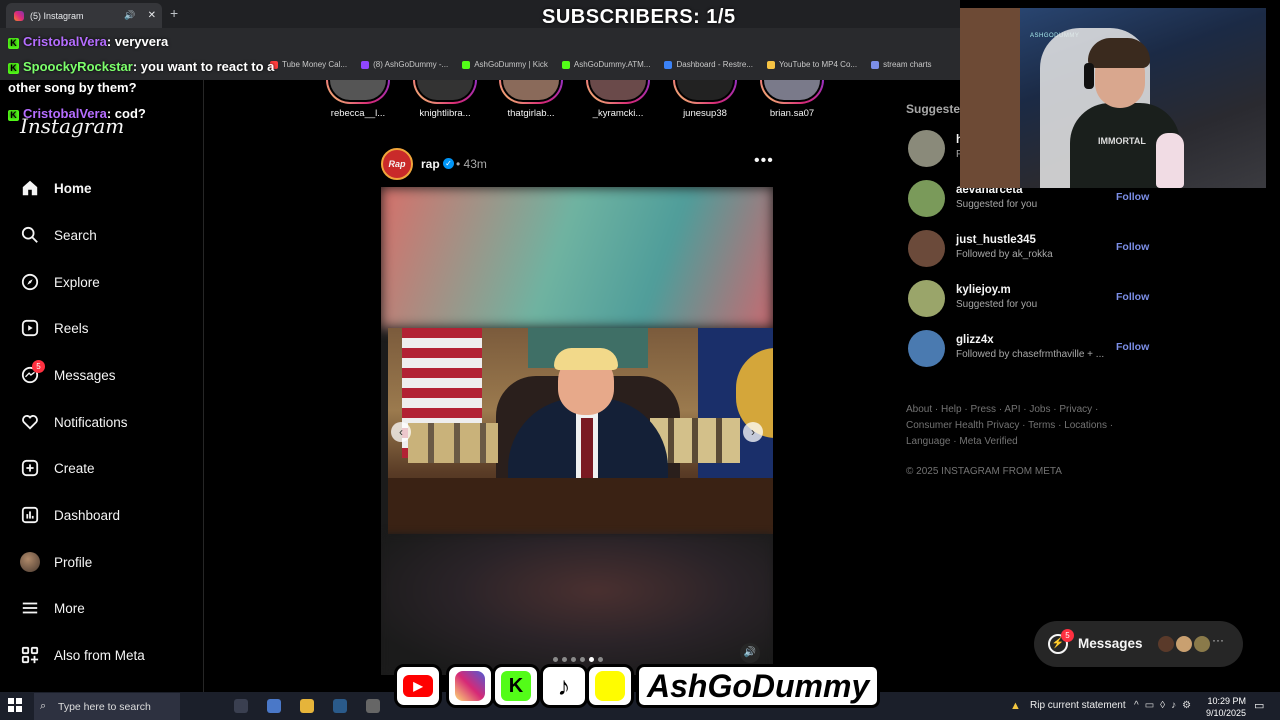  I want to click on nav-create: Create, so click(57, 468).